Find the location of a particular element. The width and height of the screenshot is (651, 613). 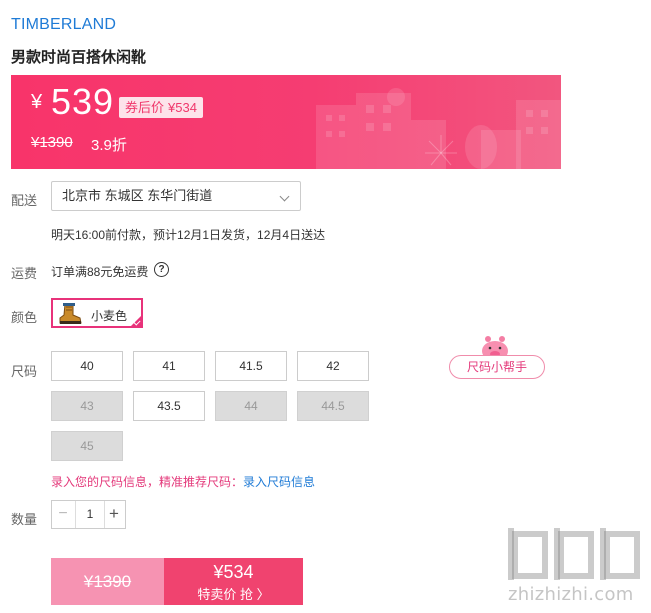

size-option-42: 42 is located at coordinates (333, 366).